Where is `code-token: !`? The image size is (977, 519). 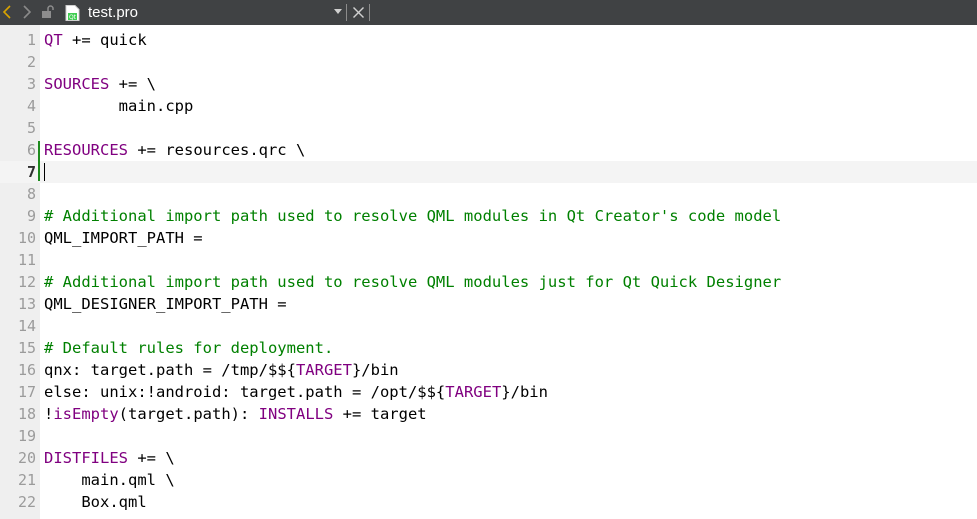 code-token: ! is located at coordinates (49, 414).